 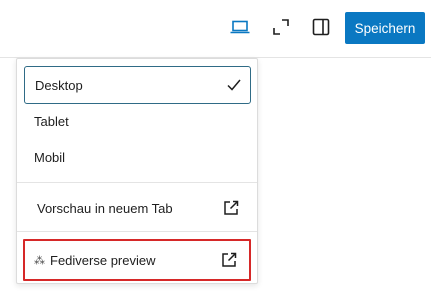 What do you see at coordinates (103, 260) in the screenshot?
I see `menu-item-label: Fediverse preview` at bounding box center [103, 260].